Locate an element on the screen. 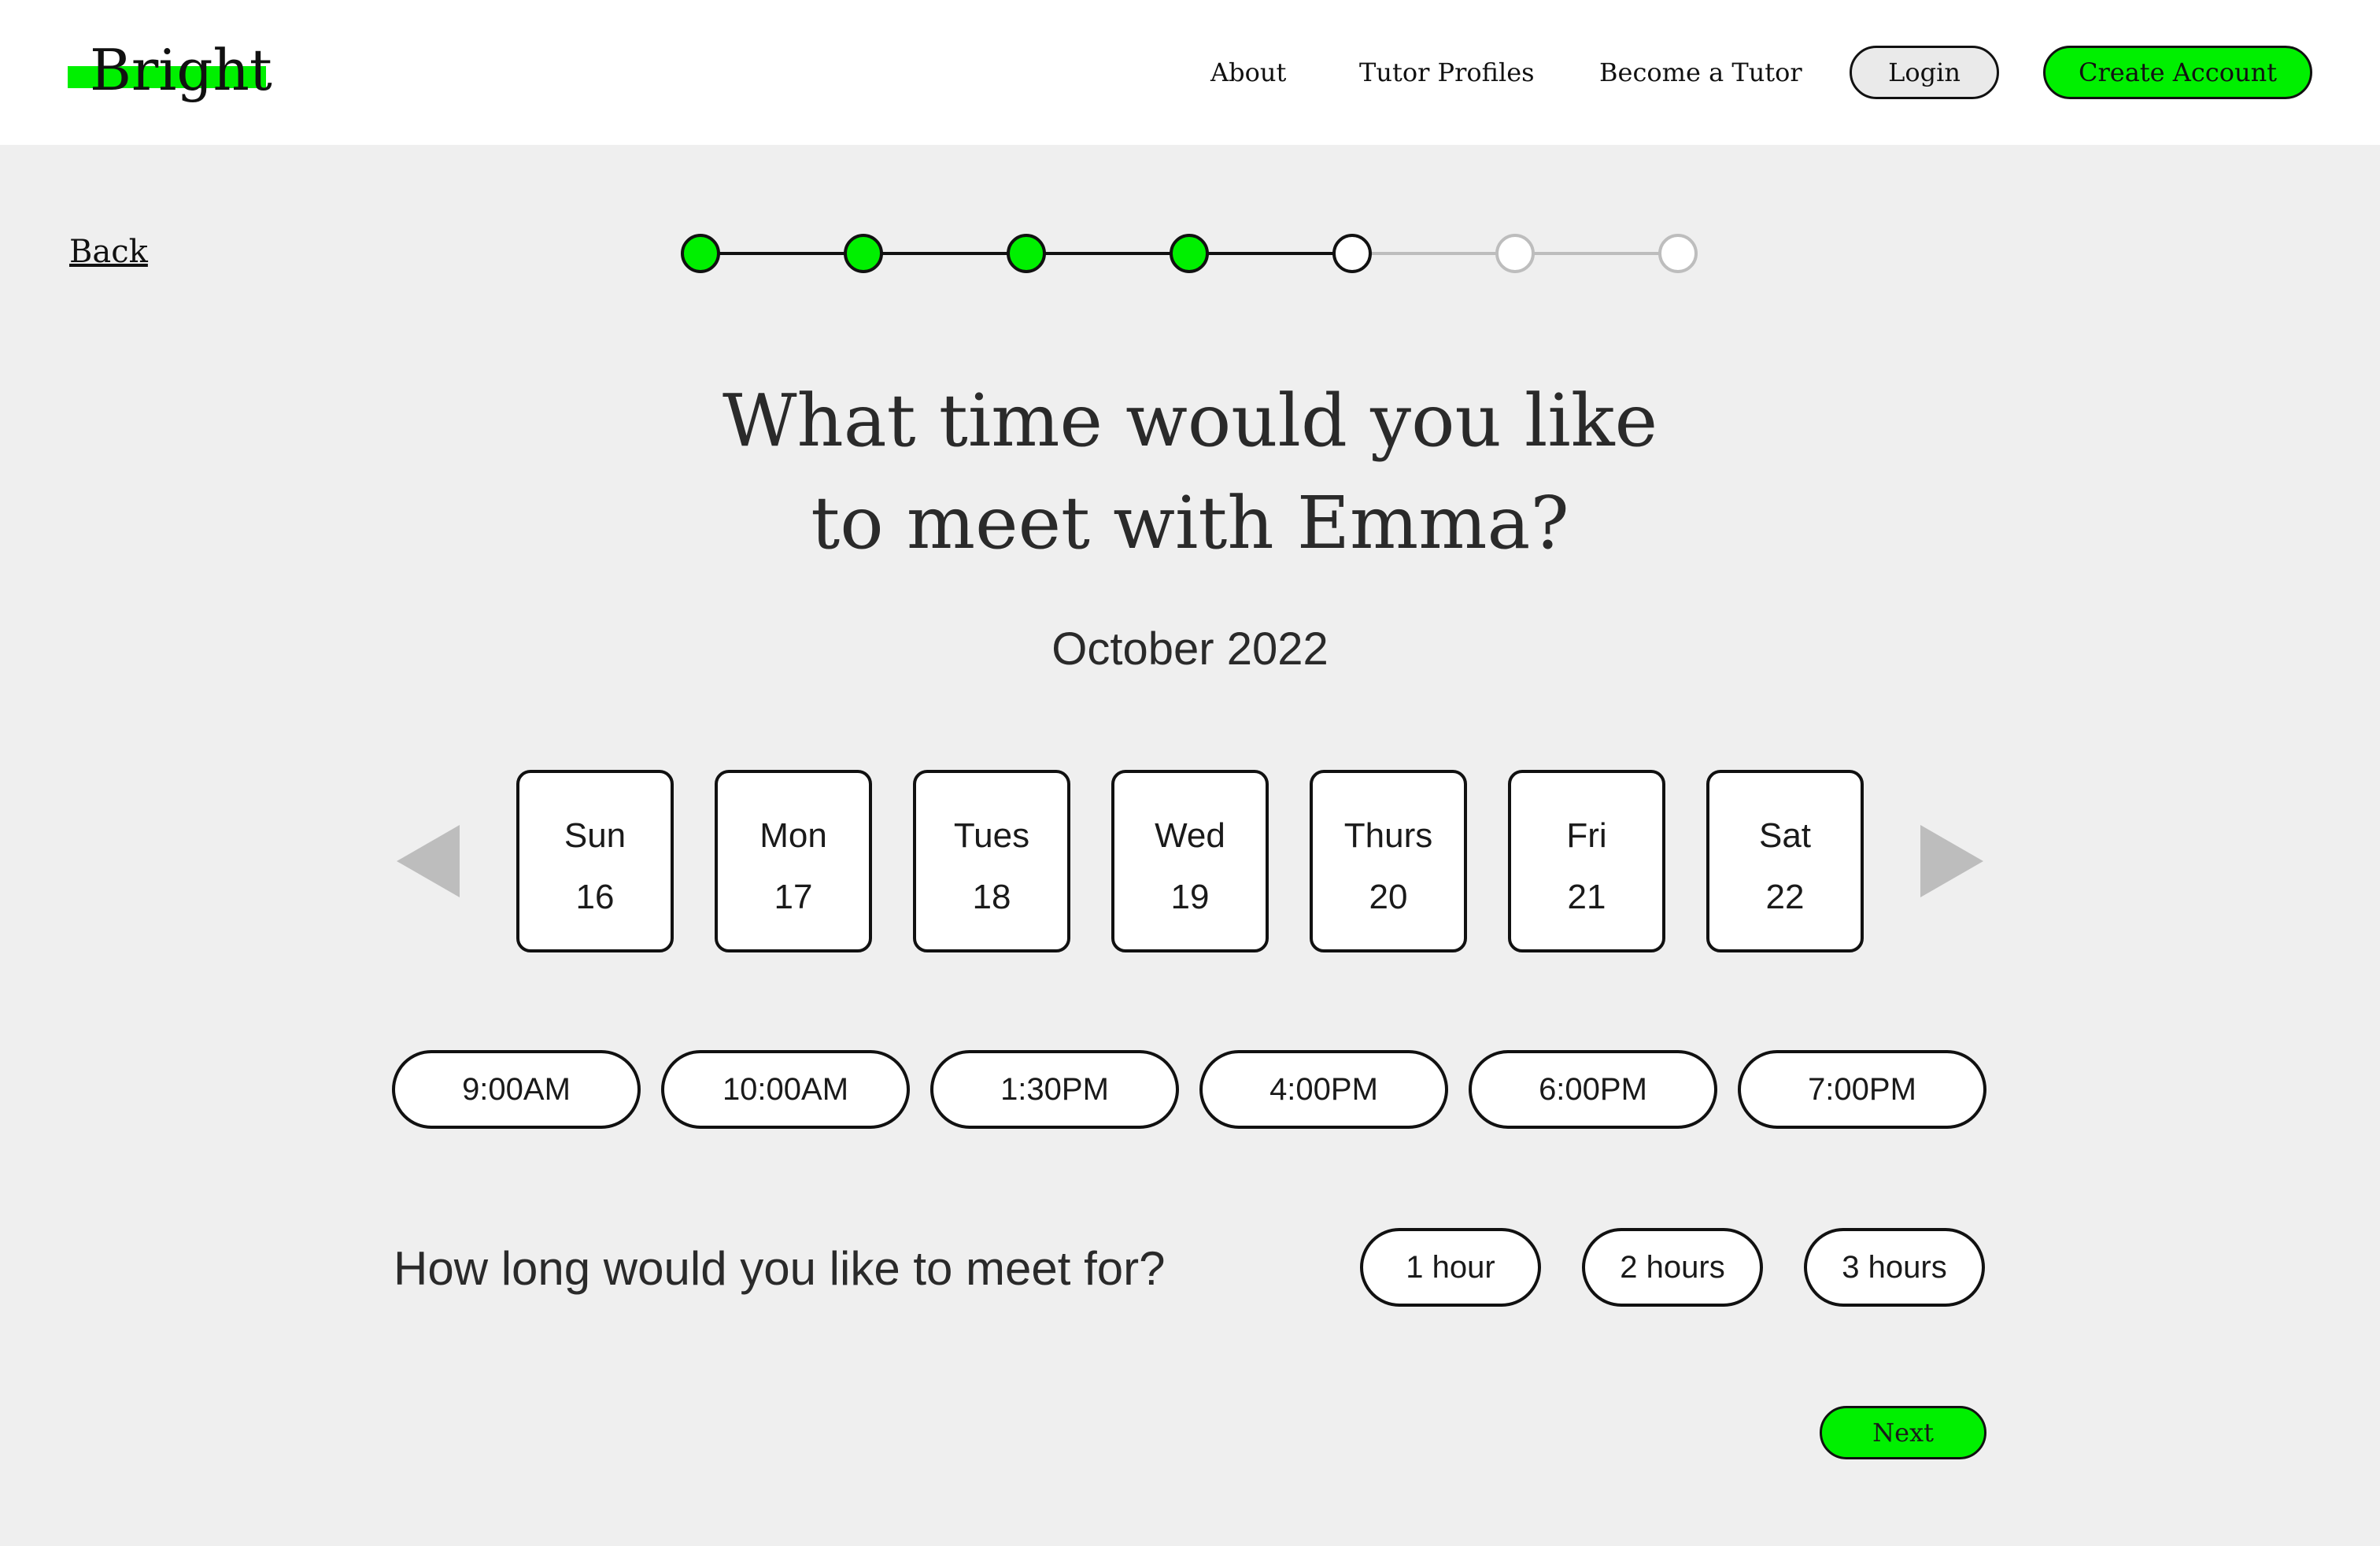  day-card-sun: Sun 16 is located at coordinates (595, 861).